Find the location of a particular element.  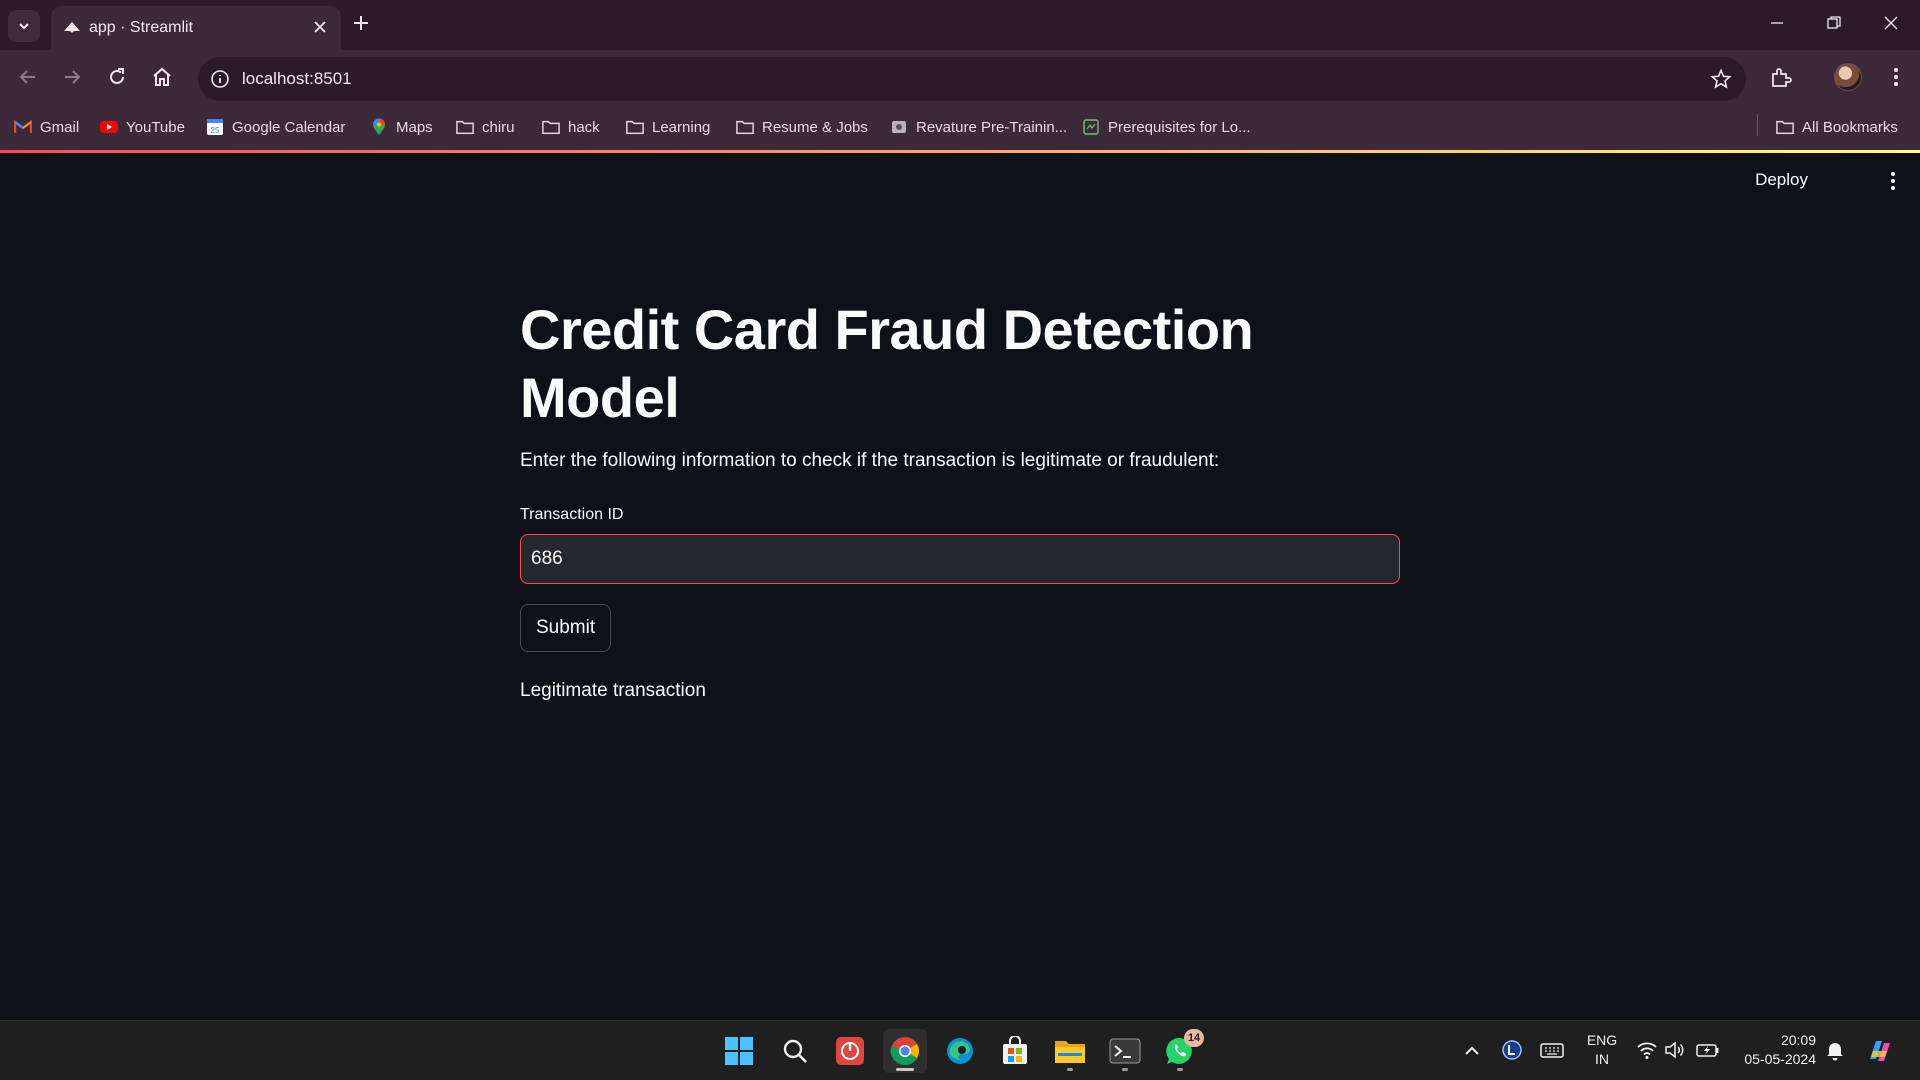

restore-icon is located at coordinates (1834, 23).